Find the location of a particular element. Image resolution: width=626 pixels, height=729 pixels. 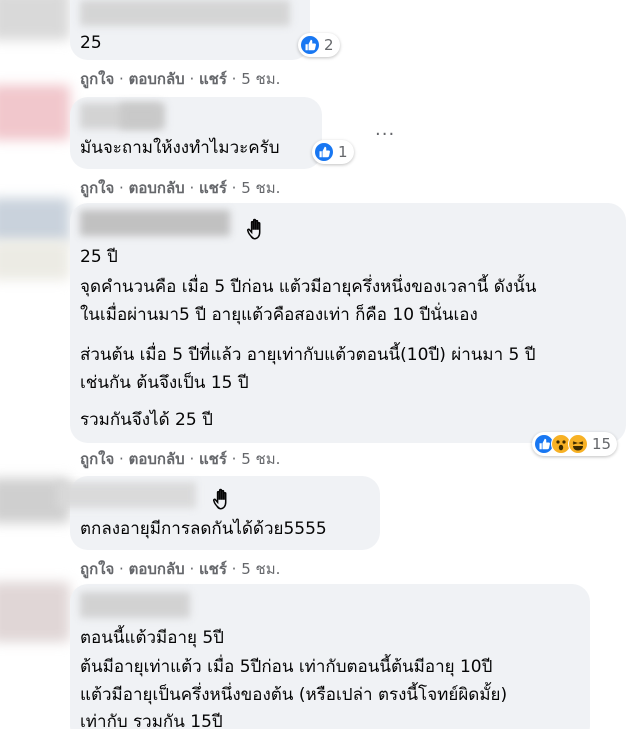

haha-icon is located at coordinates (578, 444).